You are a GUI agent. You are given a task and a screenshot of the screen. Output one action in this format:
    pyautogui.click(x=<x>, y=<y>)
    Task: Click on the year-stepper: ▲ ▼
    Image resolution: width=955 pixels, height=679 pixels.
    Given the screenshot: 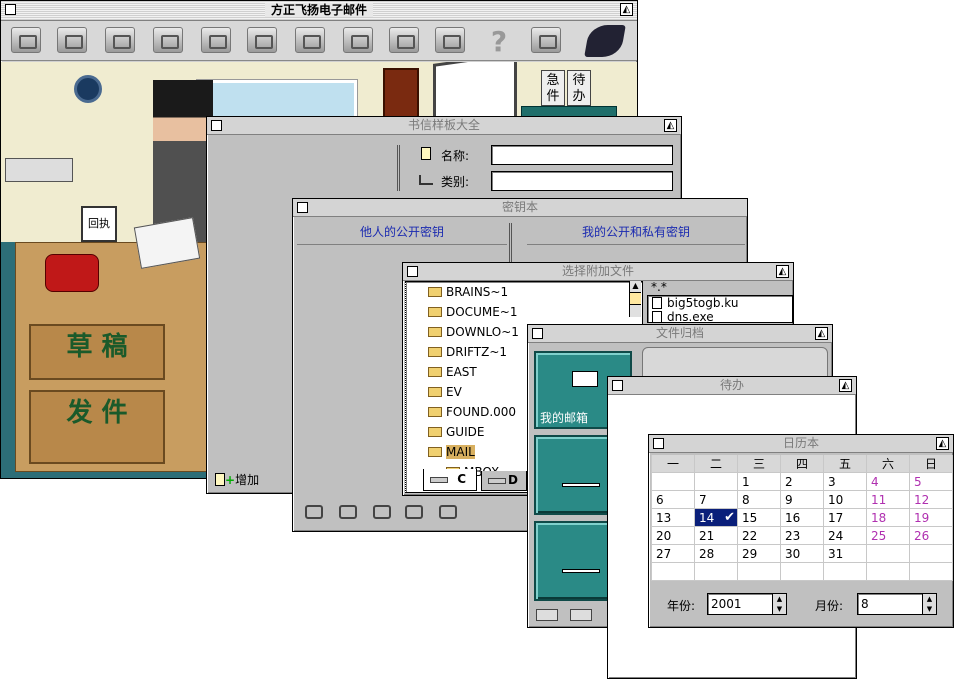 What is the action you would take?
    pyautogui.click(x=779, y=604)
    